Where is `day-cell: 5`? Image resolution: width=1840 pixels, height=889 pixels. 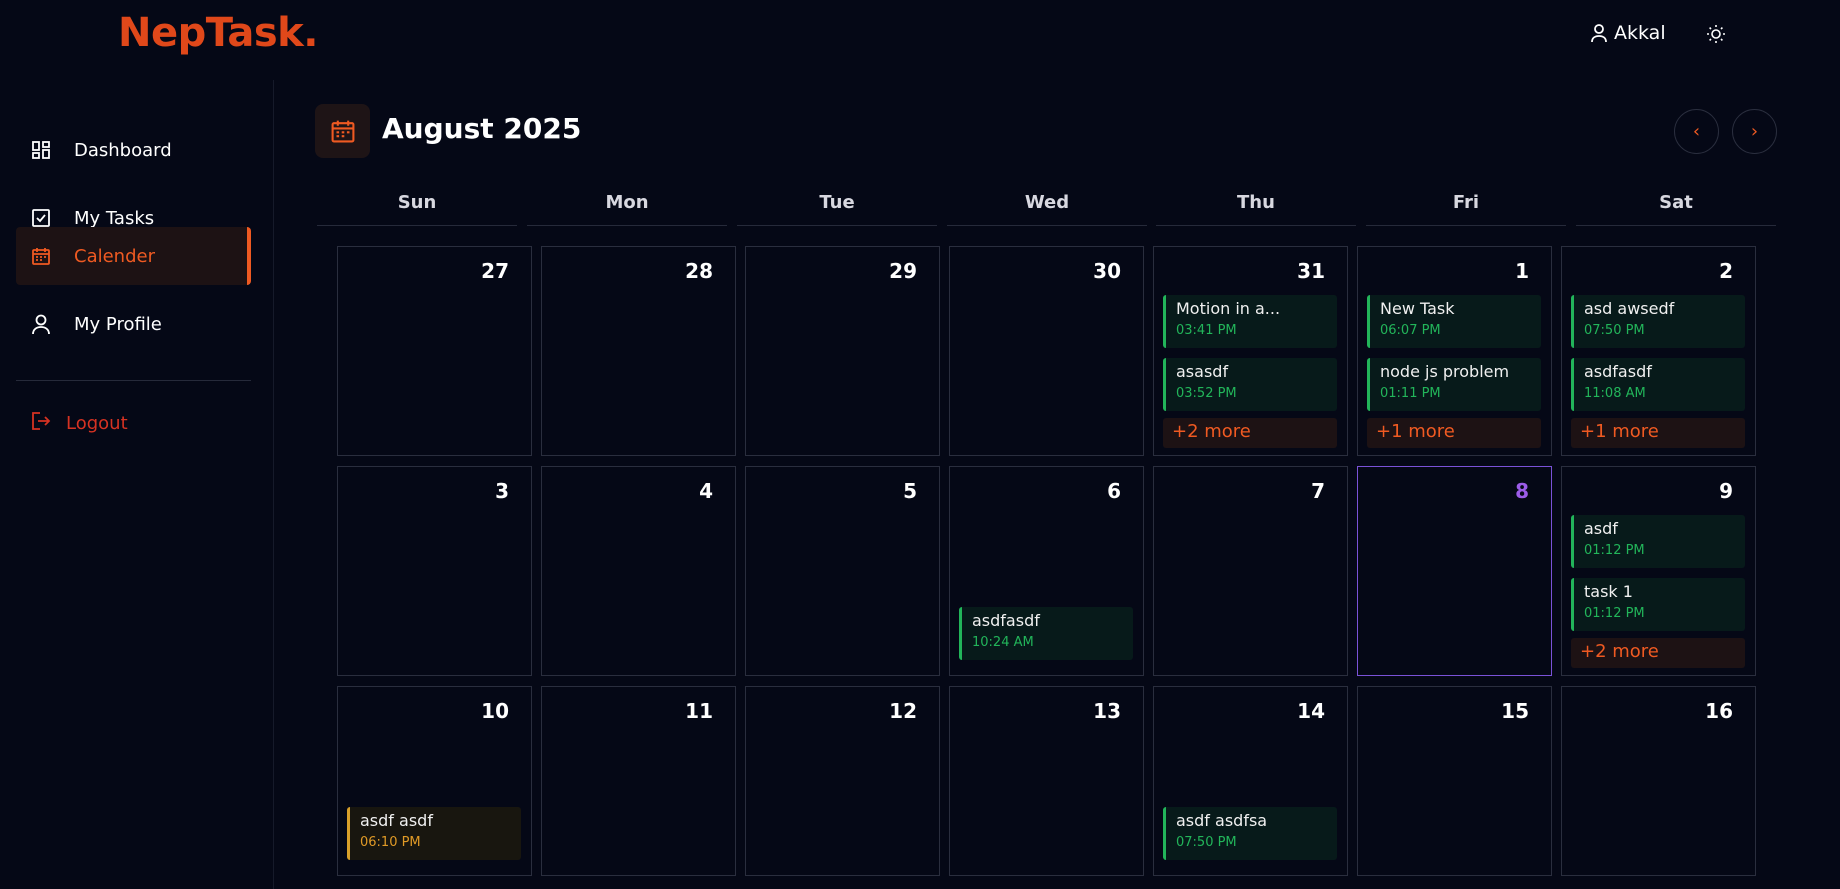
day-cell: 5 is located at coordinates (842, 571).